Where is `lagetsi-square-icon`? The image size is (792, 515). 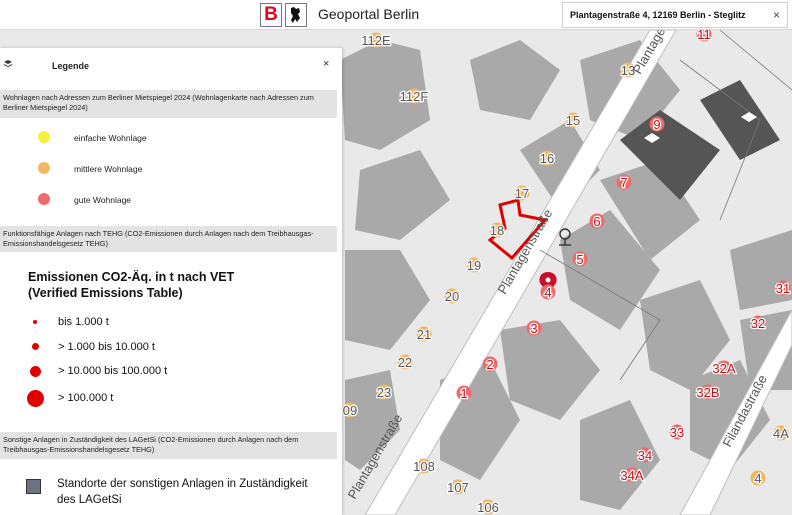
lagetsi-square-icon is located at coordinates (33, 486).